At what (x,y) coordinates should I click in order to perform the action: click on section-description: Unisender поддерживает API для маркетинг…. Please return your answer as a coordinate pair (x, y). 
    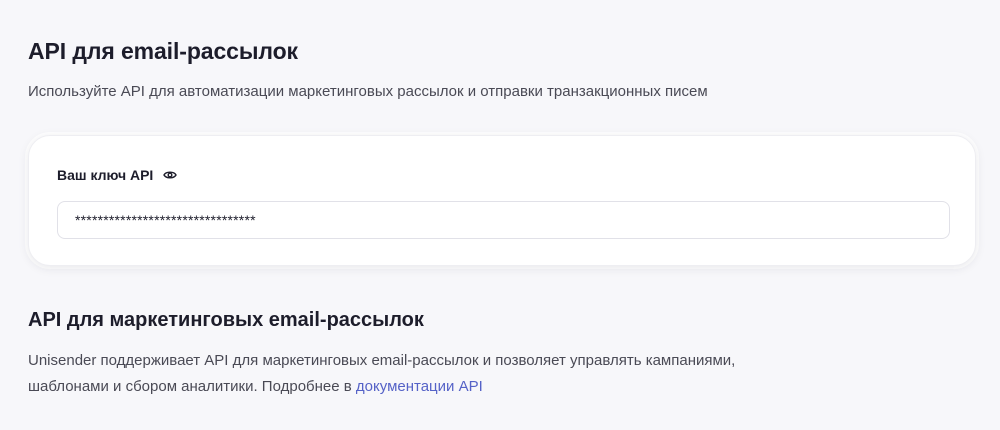
    Looking at the image, I should click on (468, 374).